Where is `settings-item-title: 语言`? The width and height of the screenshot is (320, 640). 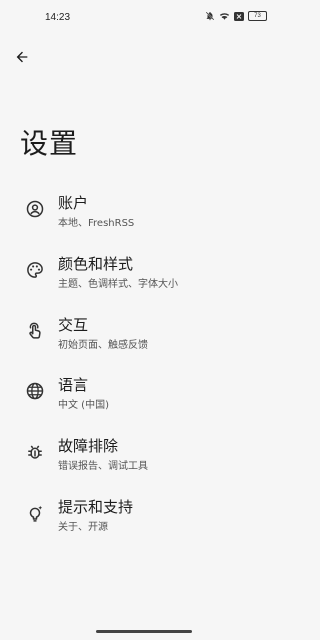 settings-item-title: 语言 is located at coordinates (73, 385).